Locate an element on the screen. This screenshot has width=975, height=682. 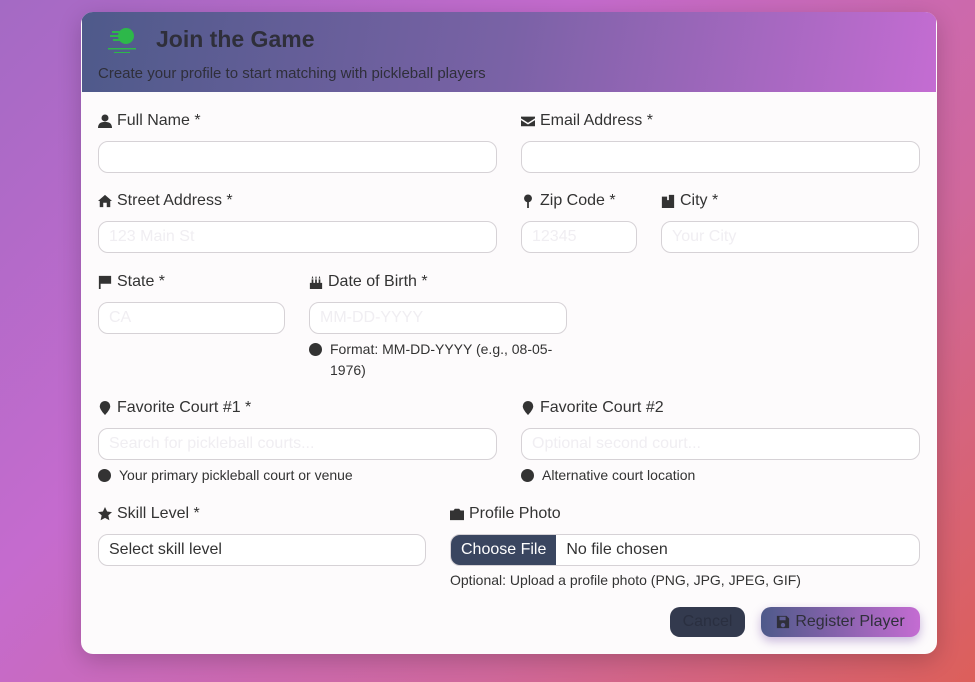
court1-label: Favorite Court #1 * is located at coordinates (174, 408).